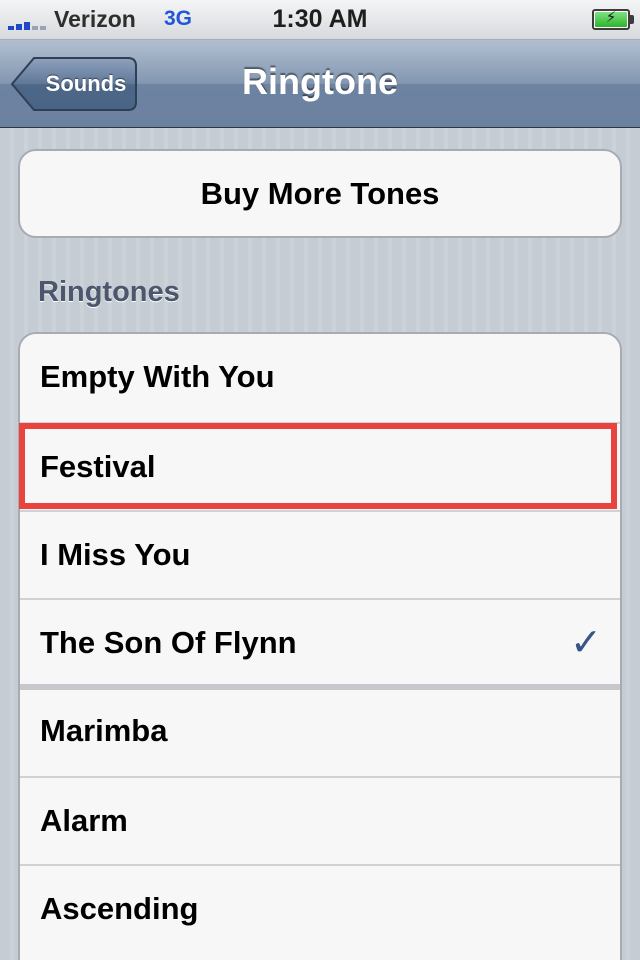  Describe the element at coordinates (320, 554) in the screenshot. I see `ringtone-row: I Miss You` at that location.